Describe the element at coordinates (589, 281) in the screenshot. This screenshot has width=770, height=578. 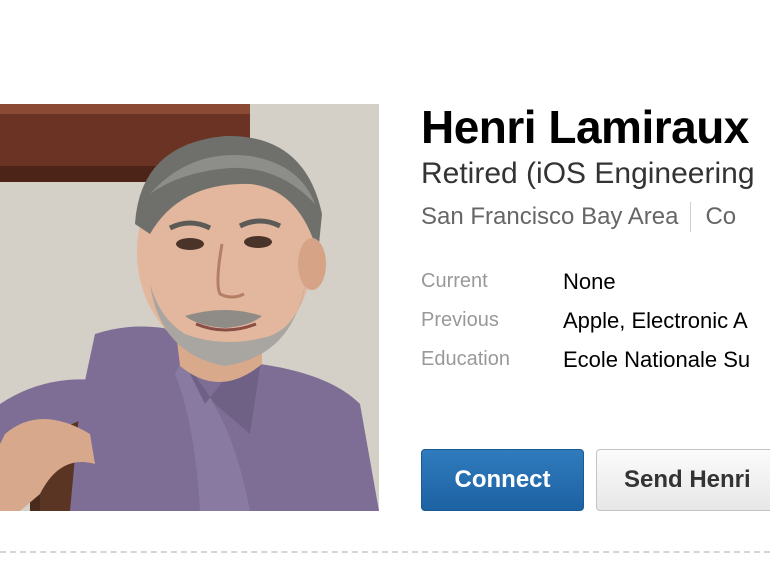
I see `fact-value: None` at that location.